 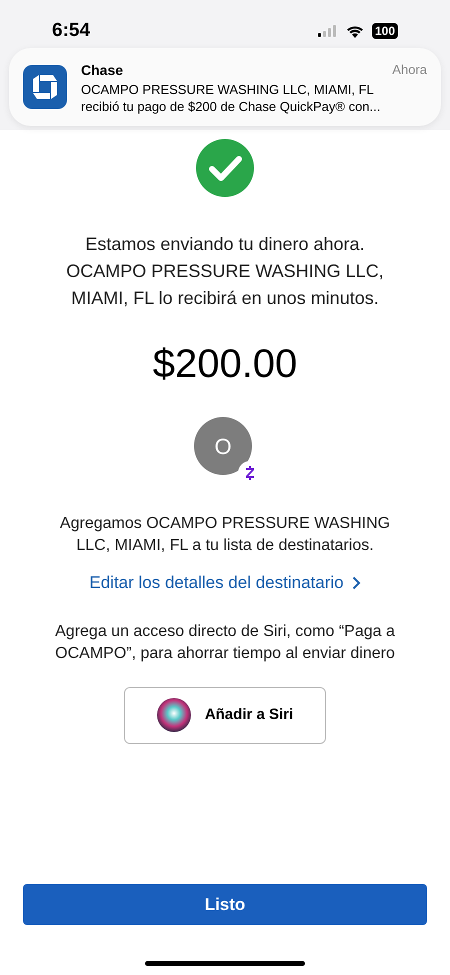 I want to click on notification-text: OCAMPO PRESSURE WASHING LLC, MIAMI, FL, so click(x=228, y=89).